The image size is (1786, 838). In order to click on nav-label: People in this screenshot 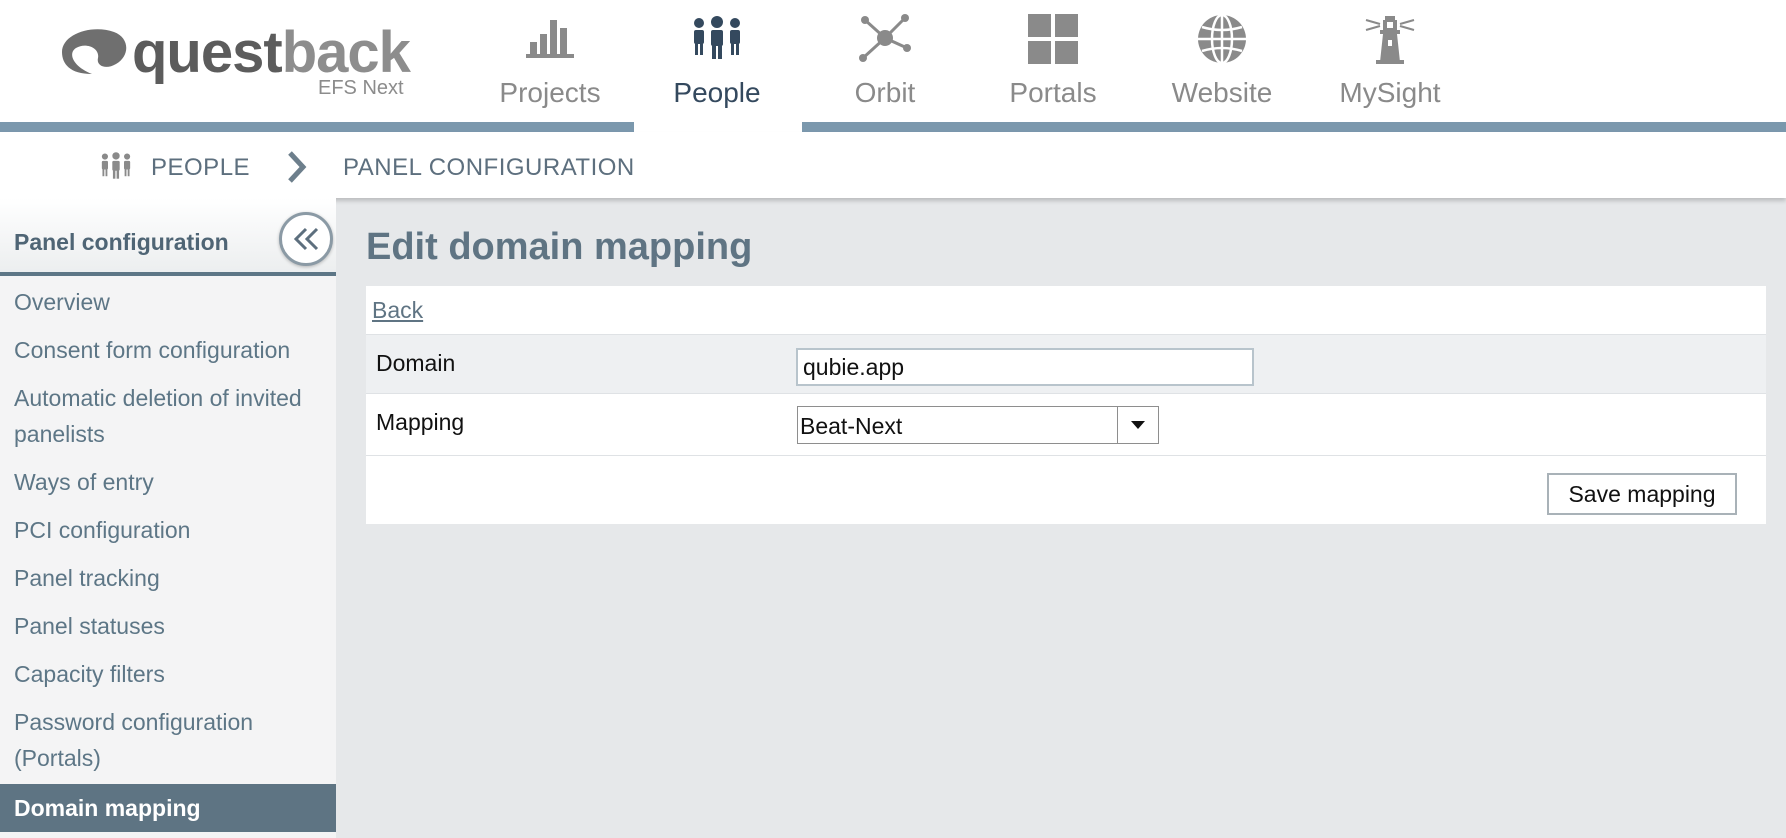, I will do `click(717, 92)`.